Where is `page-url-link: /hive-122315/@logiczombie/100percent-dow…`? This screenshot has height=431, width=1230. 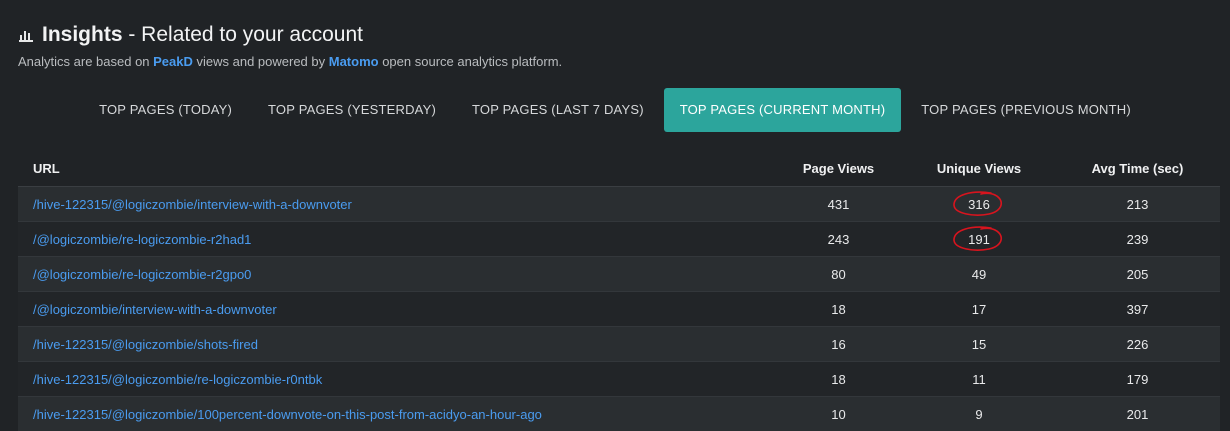 page-url-link: /hive-122315/@logiczombie/100percent-dow… is located at coordinates (287, 414).